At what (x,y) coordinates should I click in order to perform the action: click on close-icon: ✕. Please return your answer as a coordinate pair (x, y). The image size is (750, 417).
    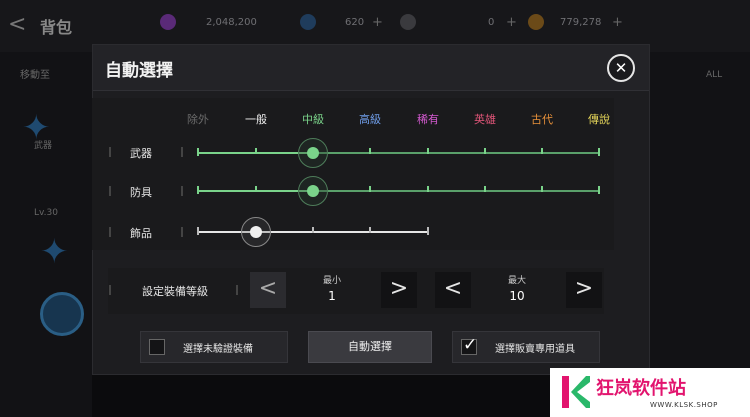
    Looking at the image, I should click on (621, 68).